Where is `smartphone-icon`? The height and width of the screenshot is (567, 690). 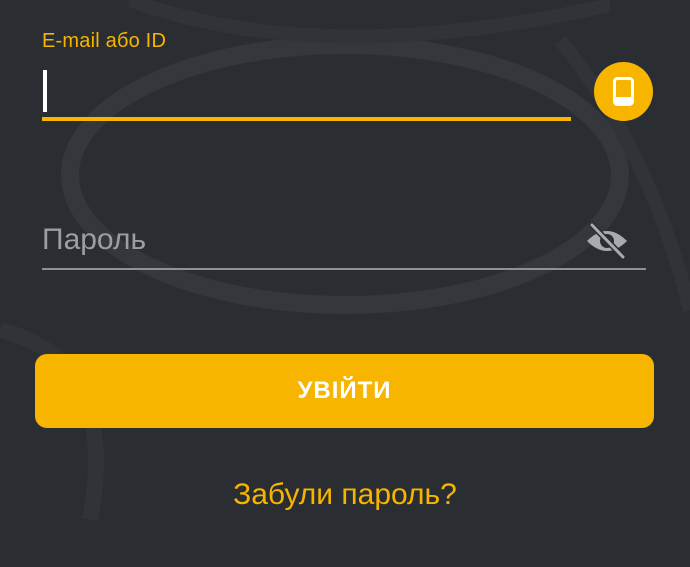
smartphone-icon is located at coordinates (623, 91).